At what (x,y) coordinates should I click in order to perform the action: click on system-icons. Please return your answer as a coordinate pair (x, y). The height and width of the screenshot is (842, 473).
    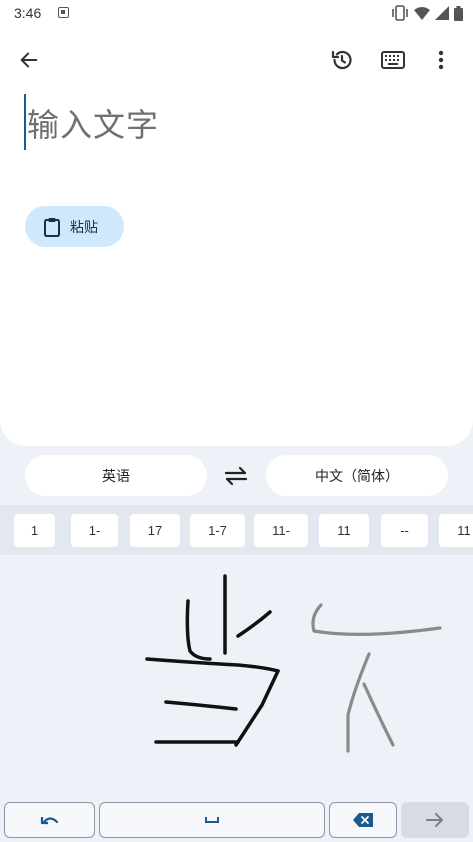
    Looking at the image, I should click on (427, 13).